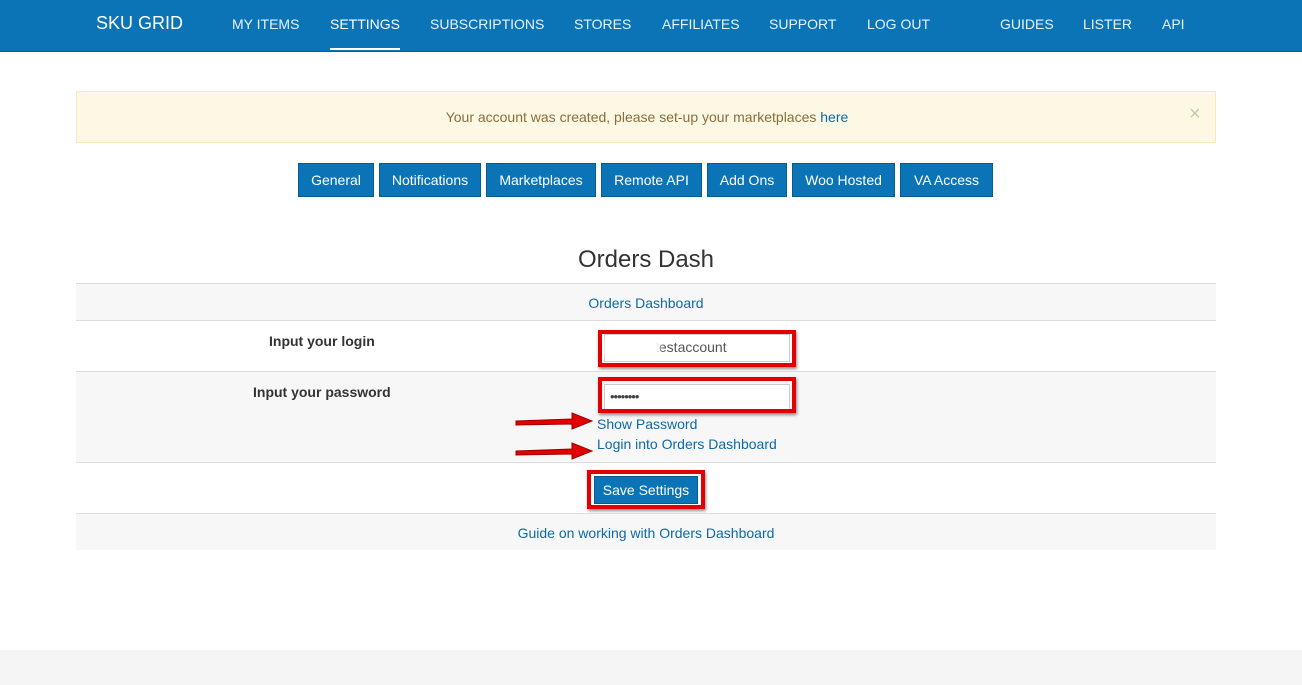 The height and width of the screenshot is (685, 1302). I want to click on nav-my-items: MY ITEMS, so click(265, 24).